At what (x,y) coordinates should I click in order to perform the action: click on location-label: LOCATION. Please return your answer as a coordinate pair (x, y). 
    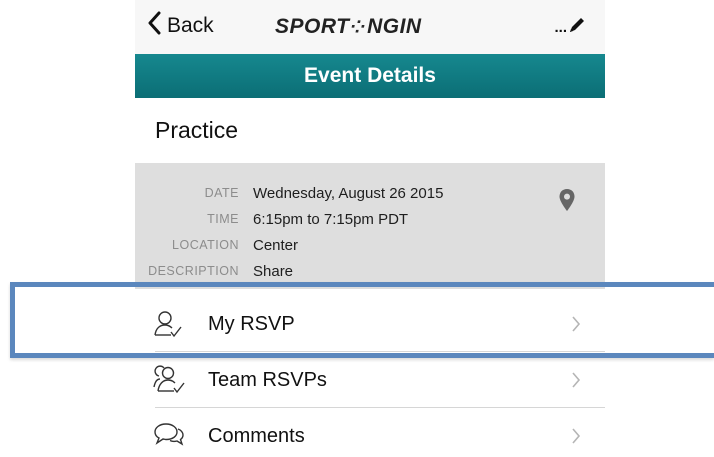
    Looking at the image, I should click on (205, 245).